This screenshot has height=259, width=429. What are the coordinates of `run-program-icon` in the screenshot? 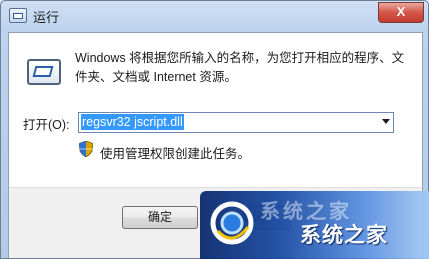 It's located at (44, 72).